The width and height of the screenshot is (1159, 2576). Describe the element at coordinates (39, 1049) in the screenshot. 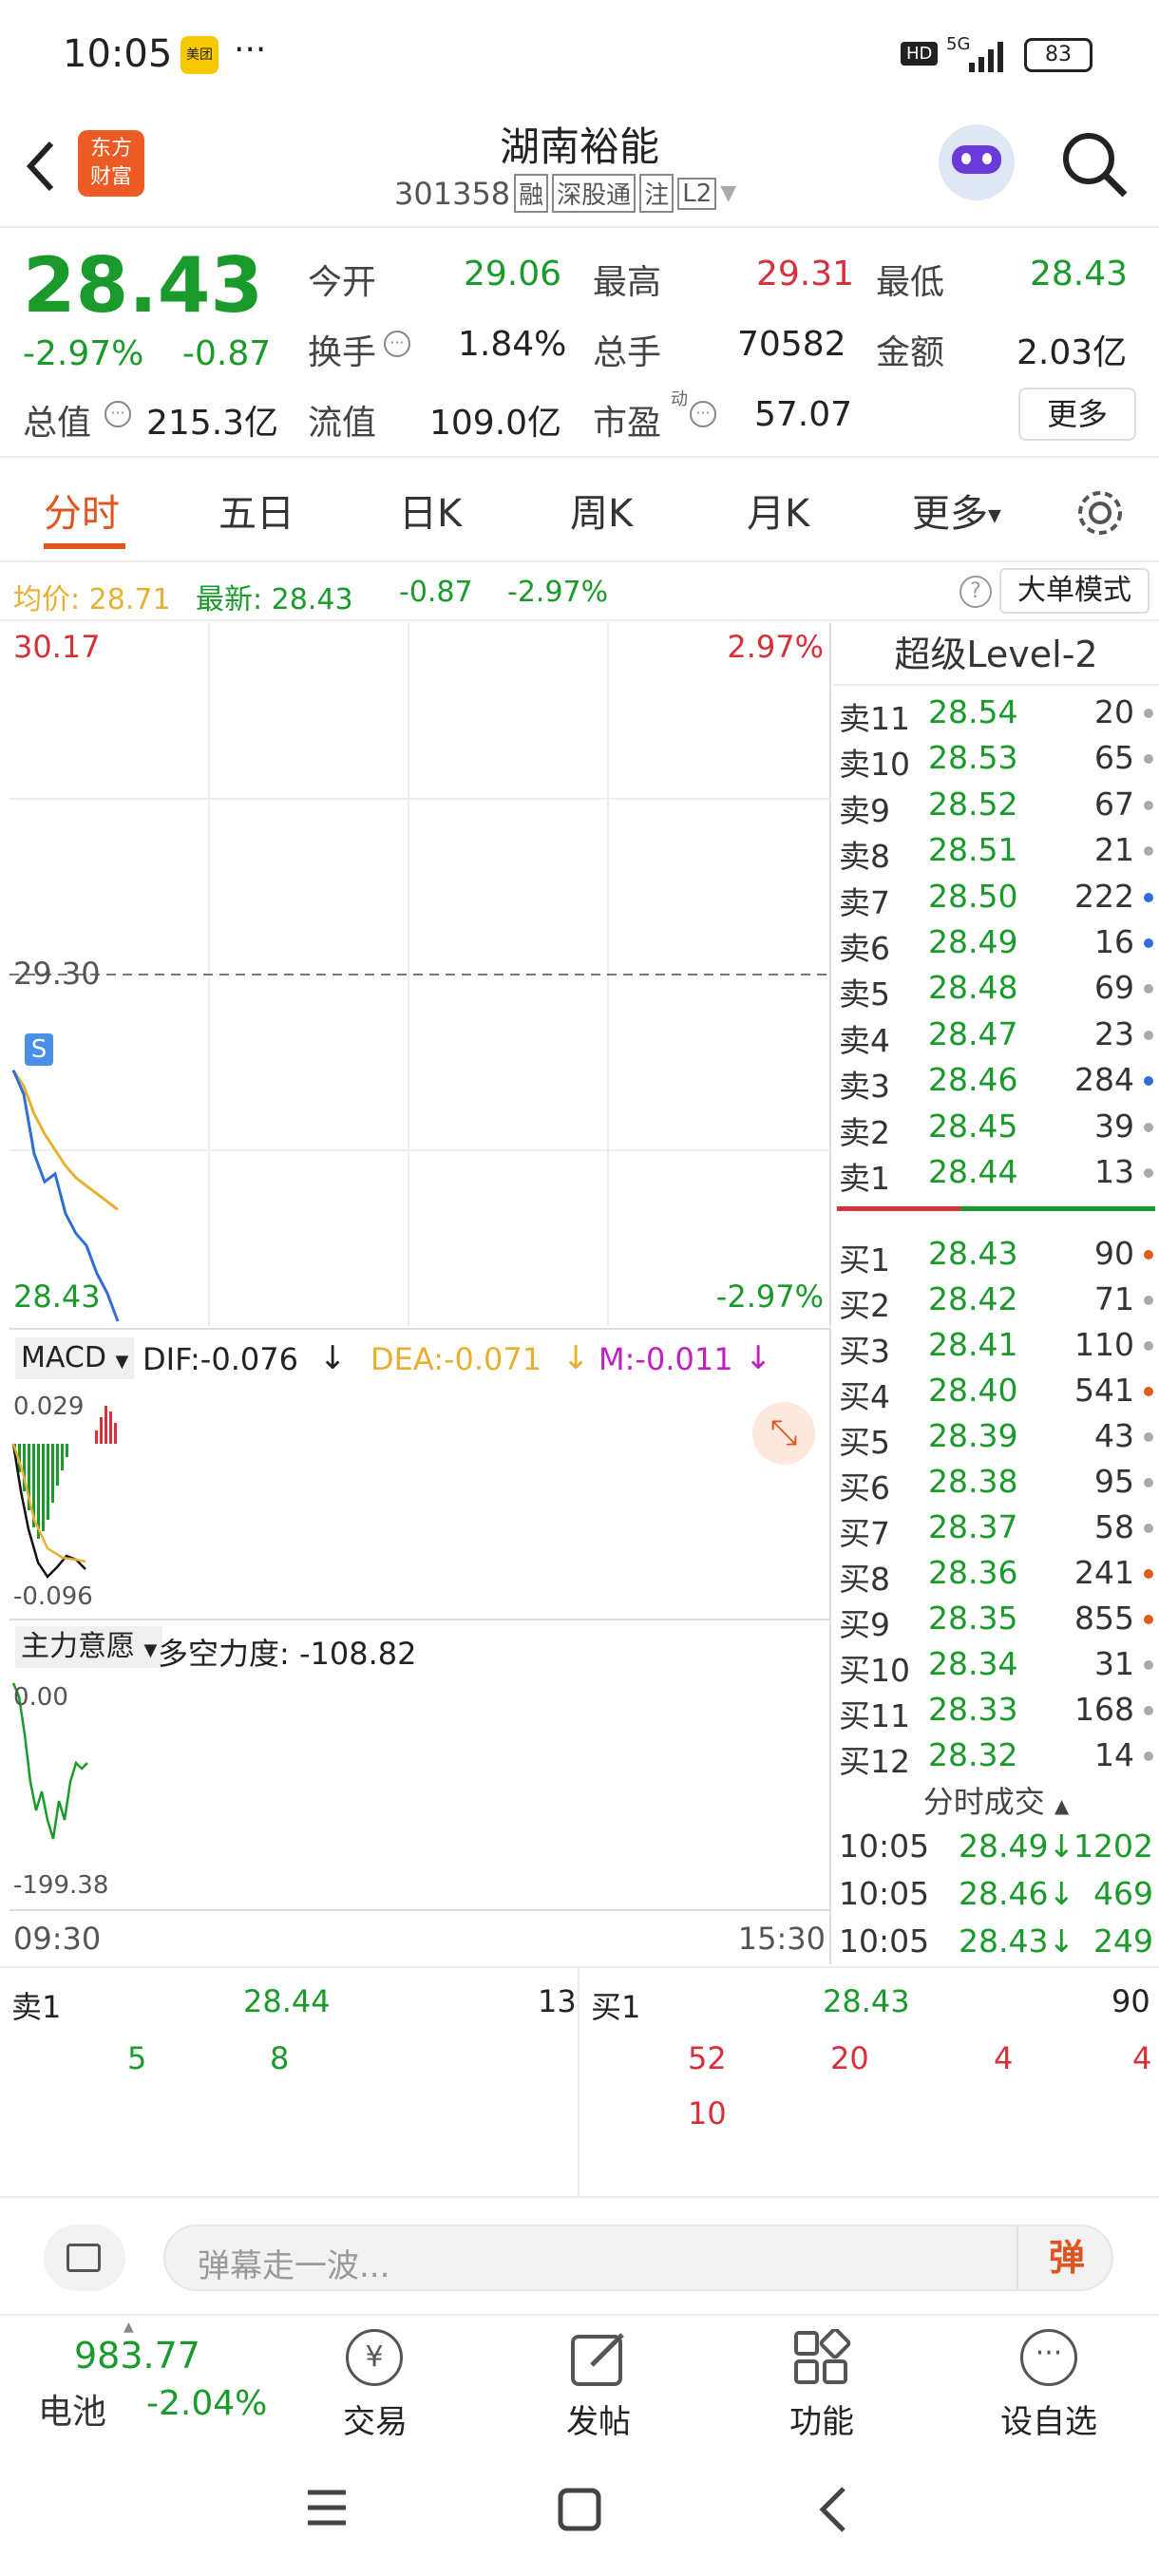

I see `sell-signal-marker: S` at that location.